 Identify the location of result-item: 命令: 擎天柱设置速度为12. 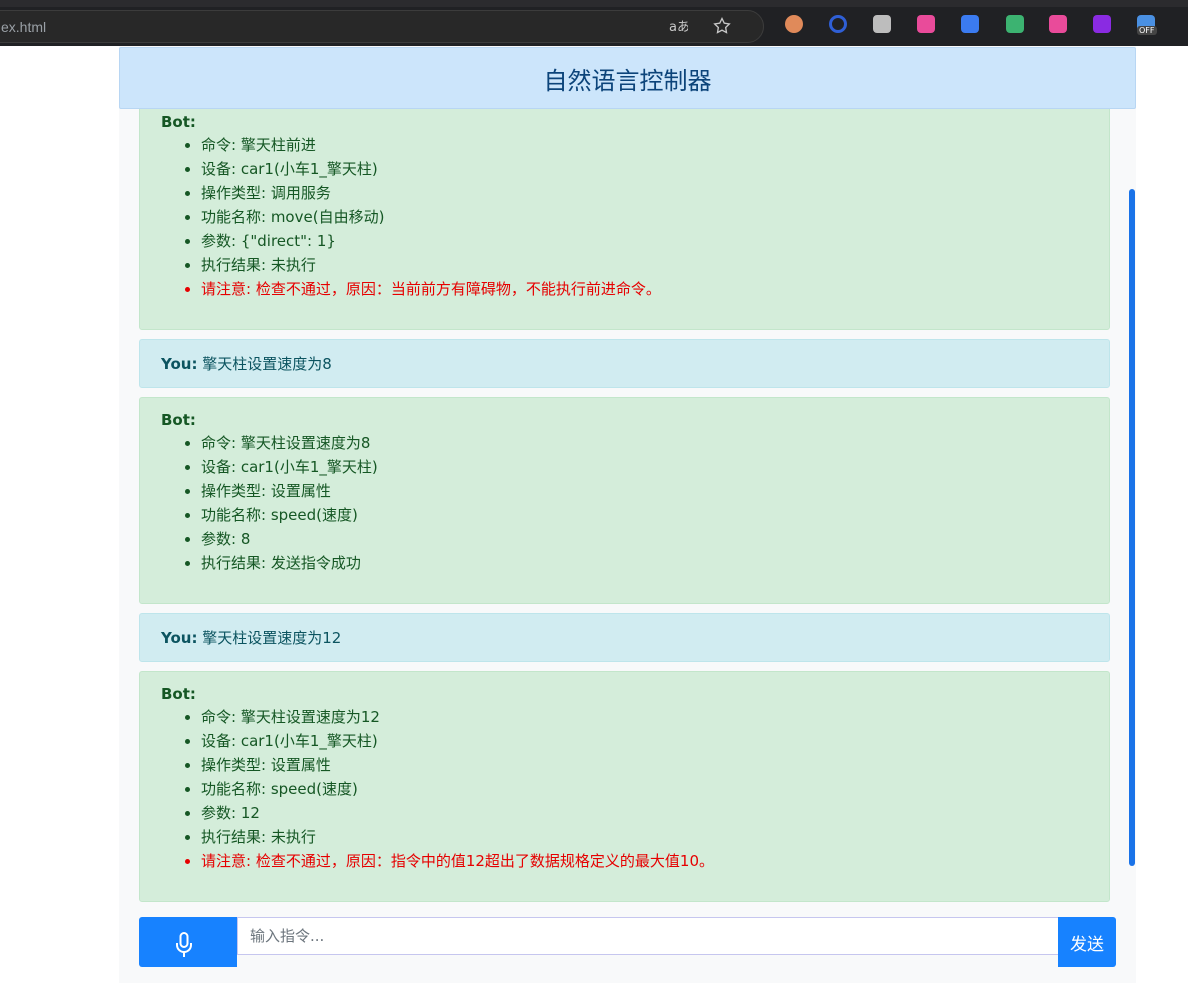
(645, 717).